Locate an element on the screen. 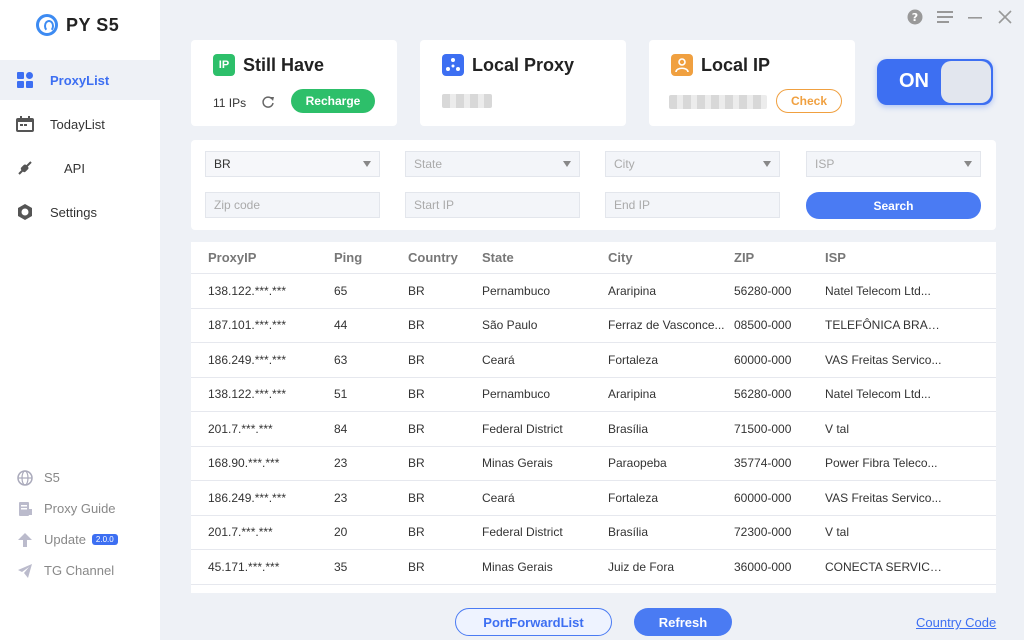  refresh-button: Refresh is located at coordinates (683, 622).